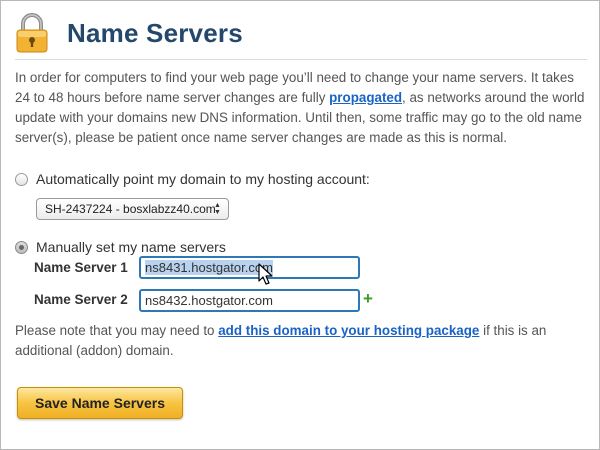 This screenshot has width=600, height=450. I want to click on hosting-account-select-value: SH-2437224 - bosxlabzz40.com, so click(130, 209).